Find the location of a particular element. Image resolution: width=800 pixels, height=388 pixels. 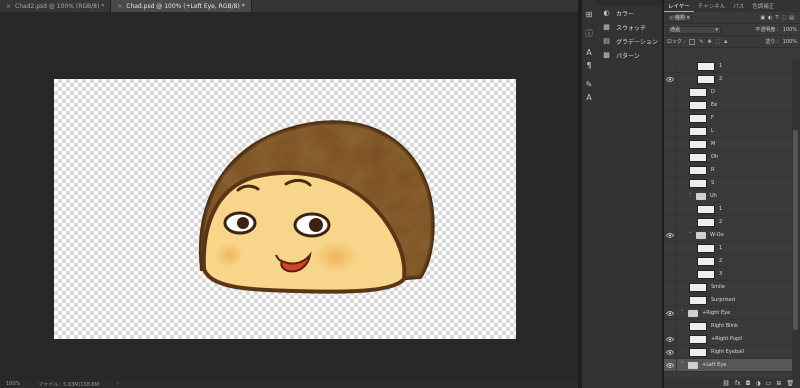

layer-filter-select: ⌕ 種類 ▾ is located at coordinates (680, 17).